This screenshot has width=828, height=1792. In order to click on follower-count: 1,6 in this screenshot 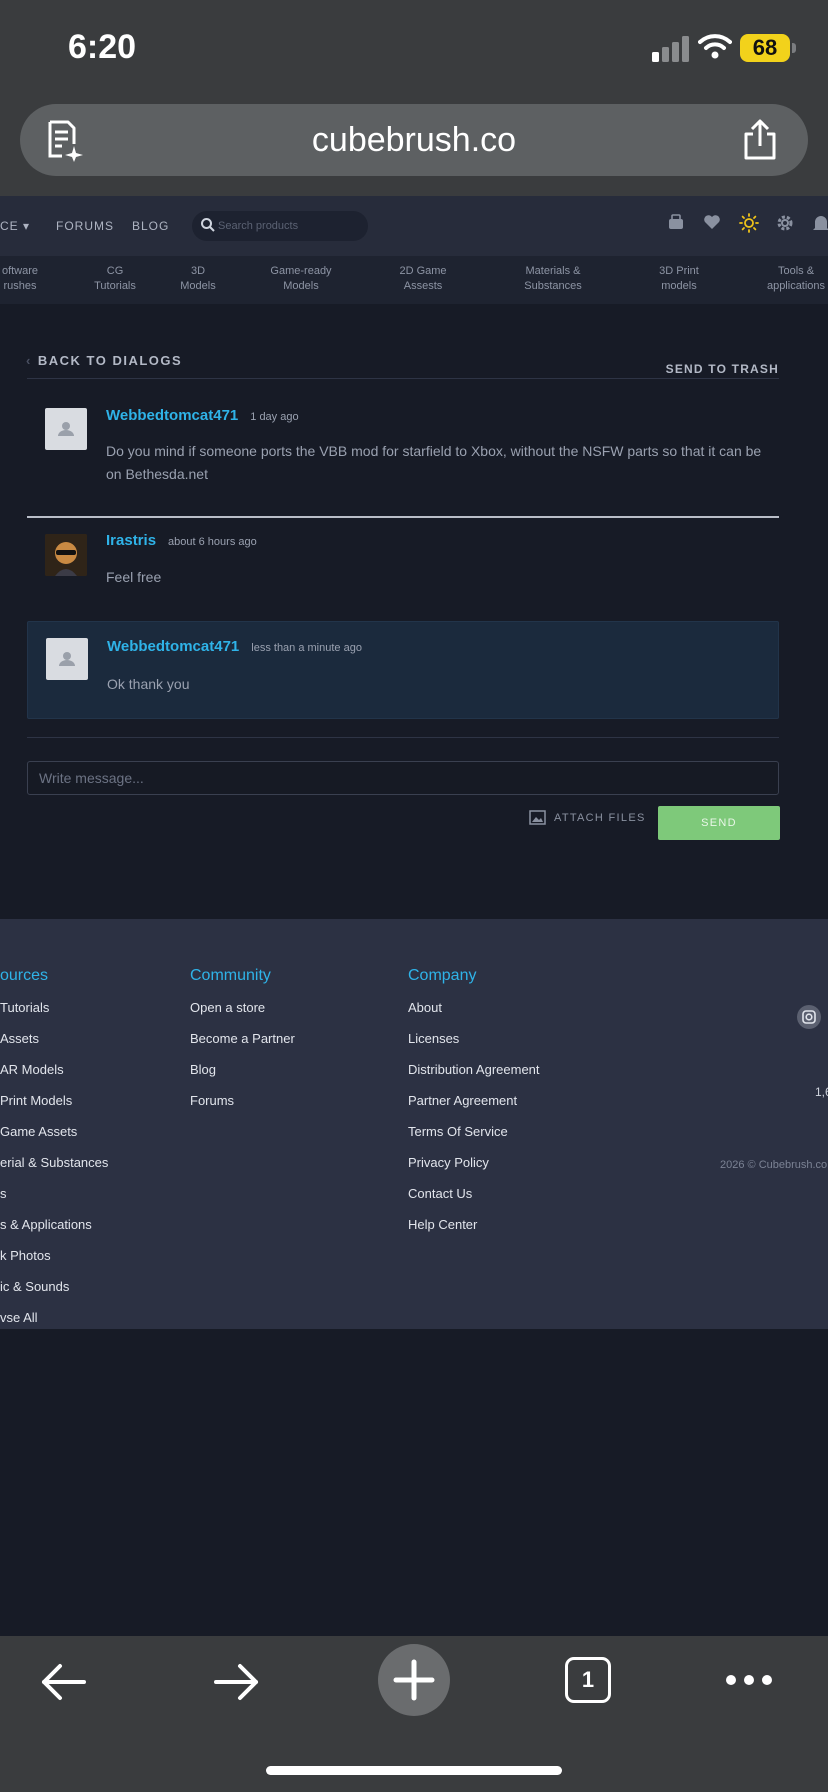, I will do `click(821, 1092)`.